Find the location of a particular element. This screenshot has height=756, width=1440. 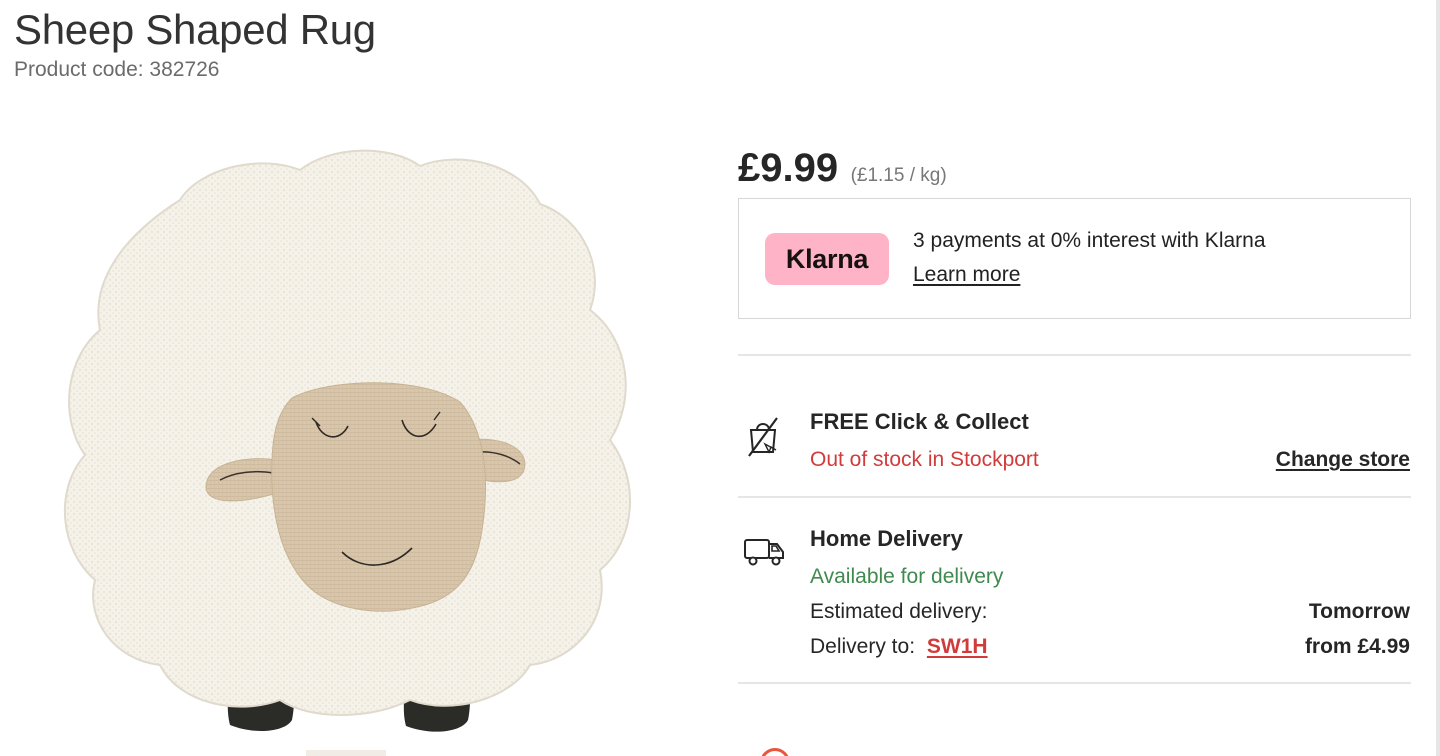

click-collect-title: FREE Click & Collect is located at coordinates (919, 421).